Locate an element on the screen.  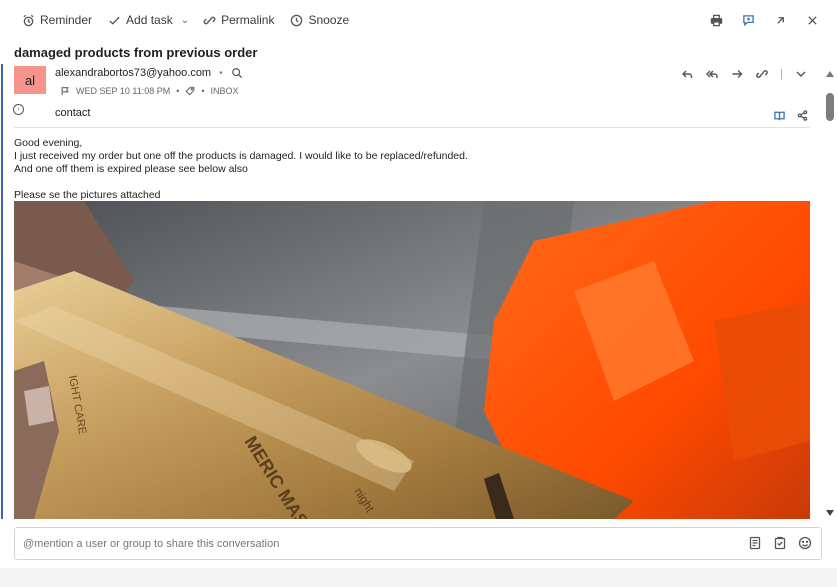
sender-line: alexandrabortos73@yahoo.com • is located at coordinates (149, 73).